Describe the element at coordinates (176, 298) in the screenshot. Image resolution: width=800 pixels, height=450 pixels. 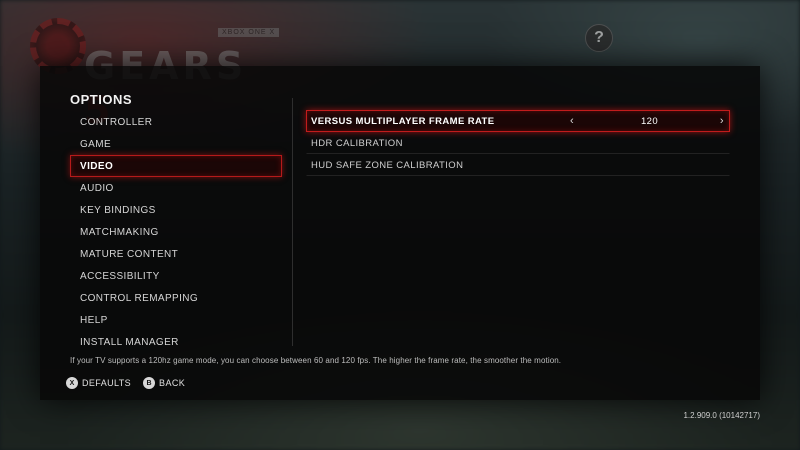
I see `menu-item-control-remapping: CONTROL REMAPPING` at that location.